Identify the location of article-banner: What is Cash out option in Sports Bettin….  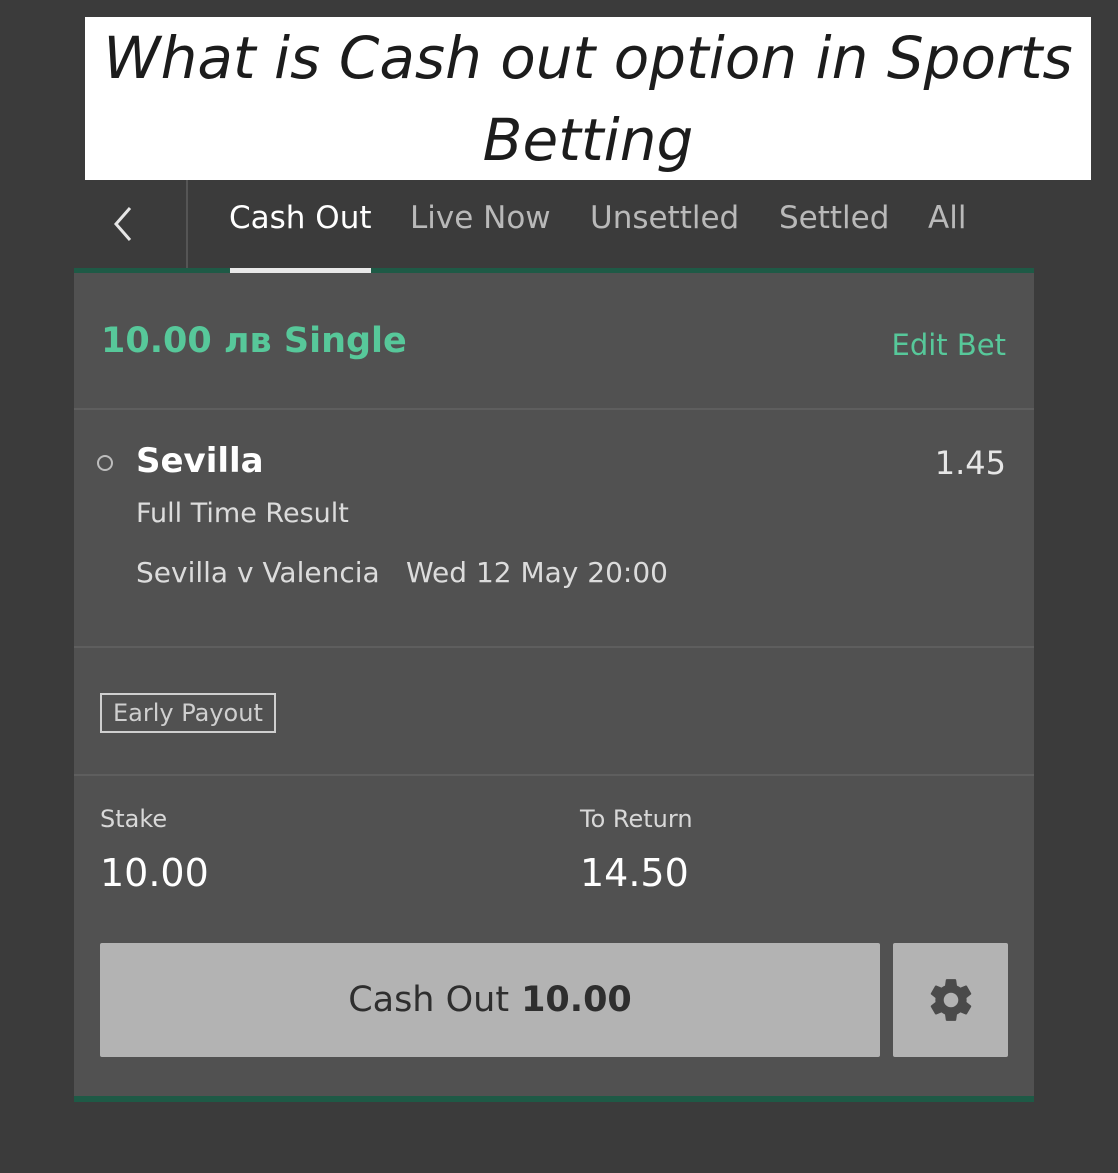
(588, 98).